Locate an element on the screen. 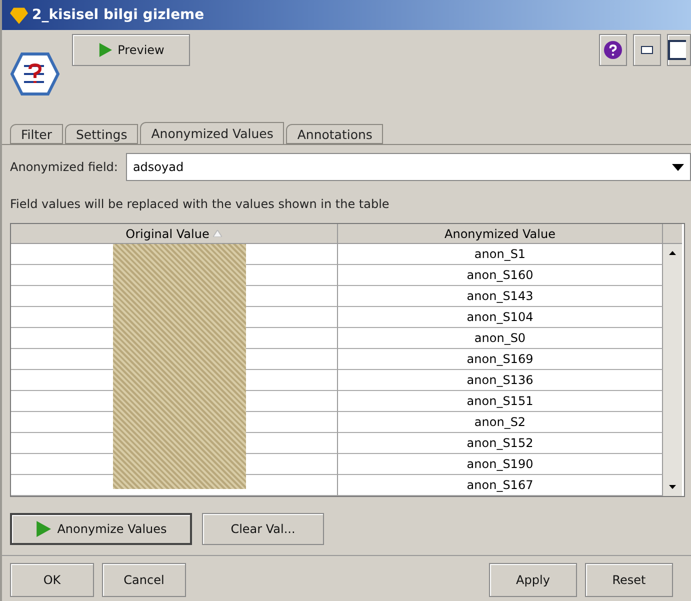 The width and height of the screenshot is (691, 601). preview-button: Preview is located at coordinates (131, 50).